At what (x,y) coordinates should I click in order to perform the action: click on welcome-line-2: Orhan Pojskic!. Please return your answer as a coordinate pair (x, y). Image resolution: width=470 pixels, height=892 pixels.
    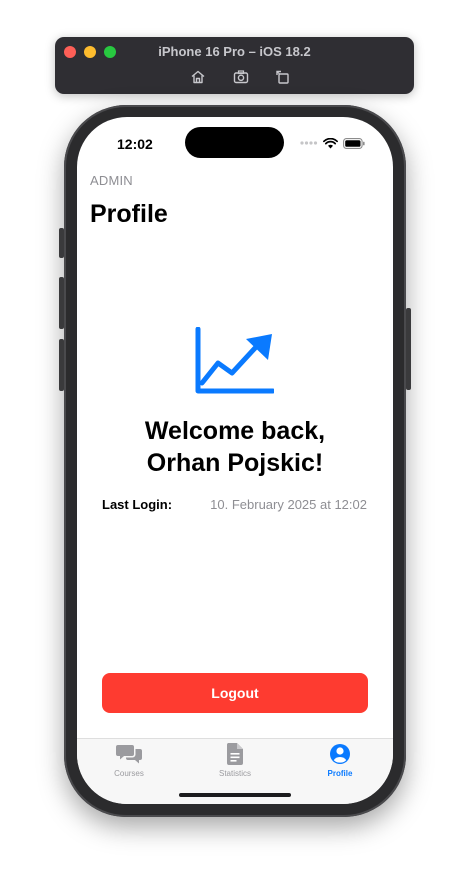
    Looking at the image, I should click on (235, 463).